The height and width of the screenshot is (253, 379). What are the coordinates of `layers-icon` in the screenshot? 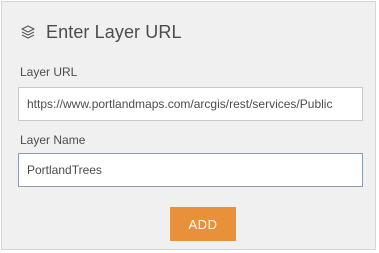 It's located at (28, 32).